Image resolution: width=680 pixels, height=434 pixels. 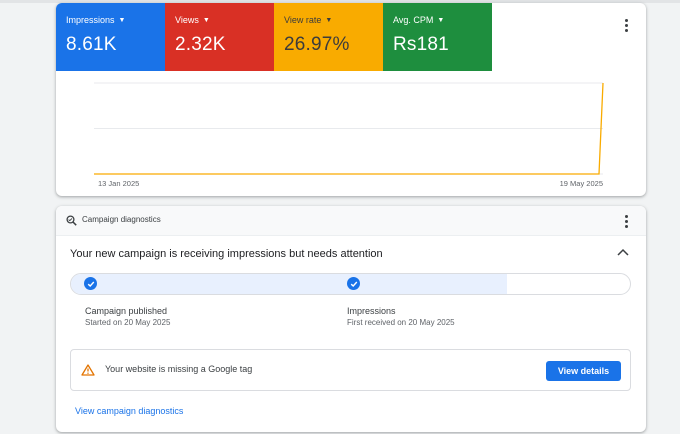 I want to click on diagnostics-title: Campaign diagnostics, so click(x=121, y=219).